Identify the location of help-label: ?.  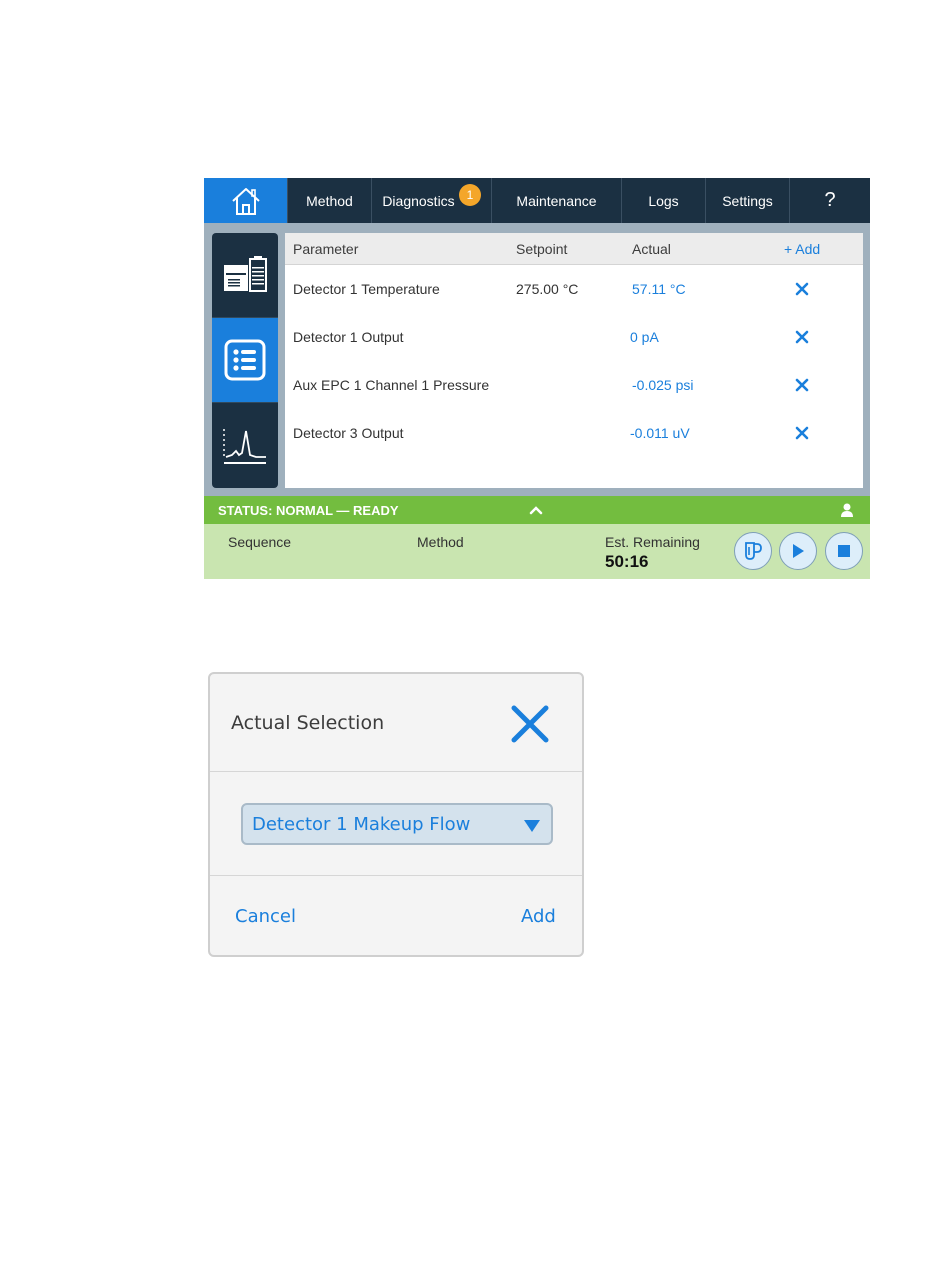
(830, 200).